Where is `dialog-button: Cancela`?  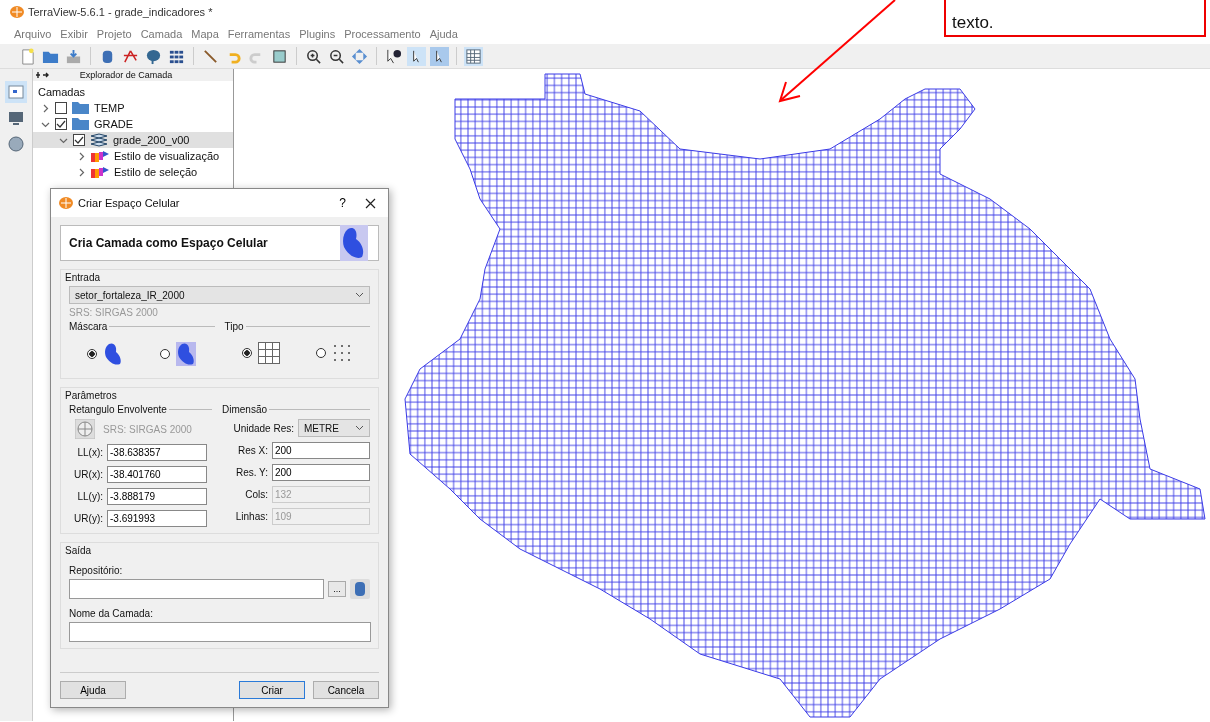 dialog-button: Cancela is located at coordinates (346, 690).